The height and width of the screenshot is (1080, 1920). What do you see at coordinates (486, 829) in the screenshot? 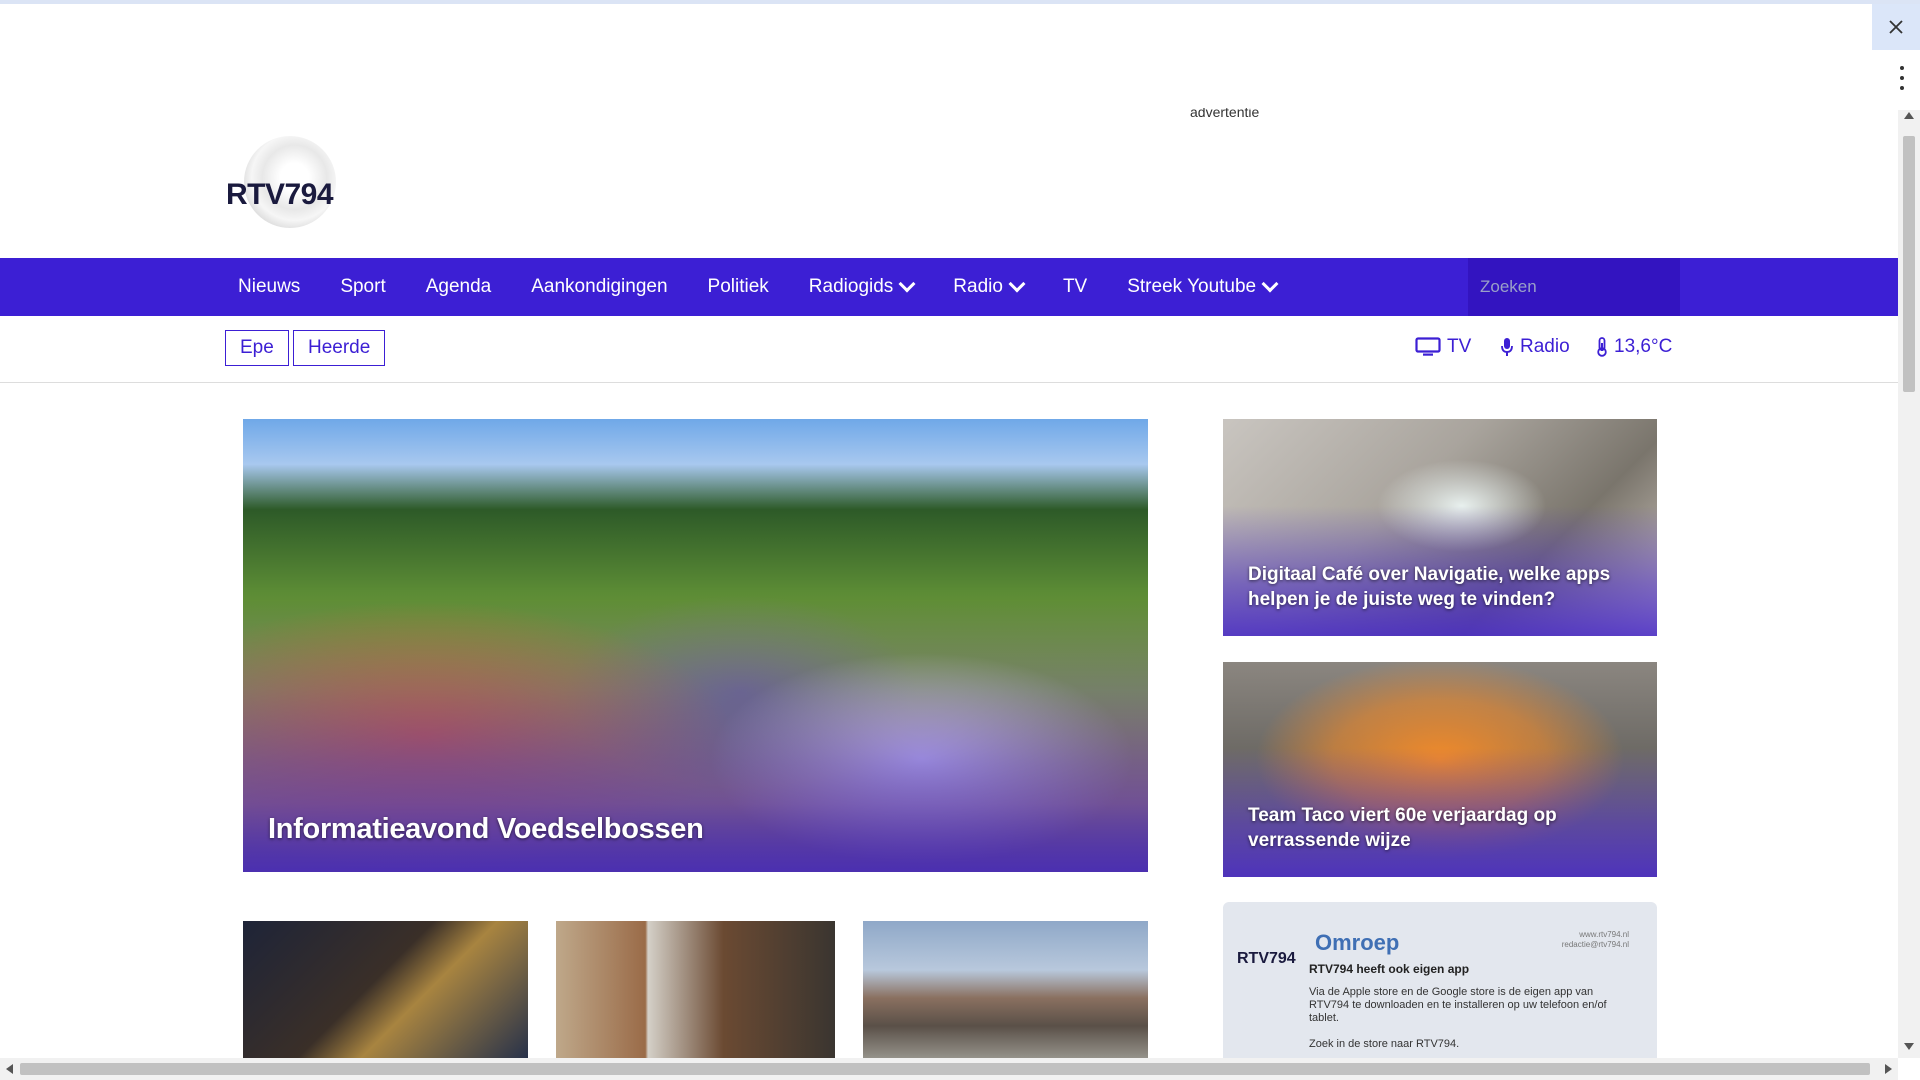
I see `hero-article-title: Informatieavond Voedselbossen` at bounding box center [486, 829].